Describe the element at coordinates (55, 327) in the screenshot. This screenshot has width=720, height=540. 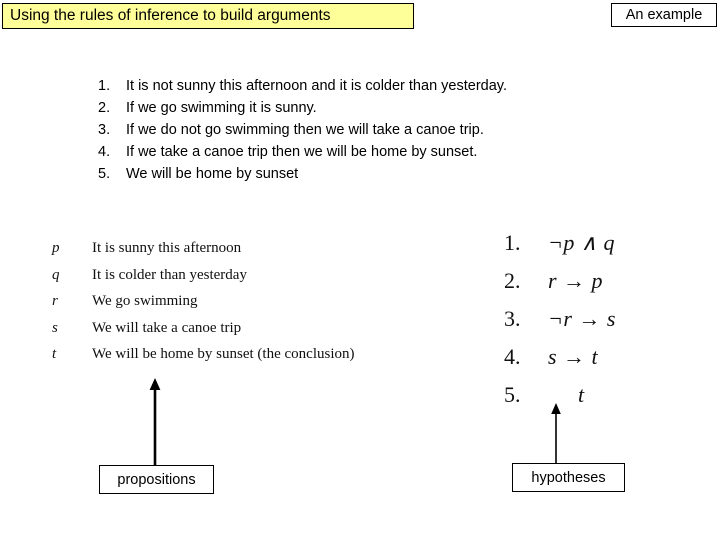
I see `proposition-variable: s` at that location.